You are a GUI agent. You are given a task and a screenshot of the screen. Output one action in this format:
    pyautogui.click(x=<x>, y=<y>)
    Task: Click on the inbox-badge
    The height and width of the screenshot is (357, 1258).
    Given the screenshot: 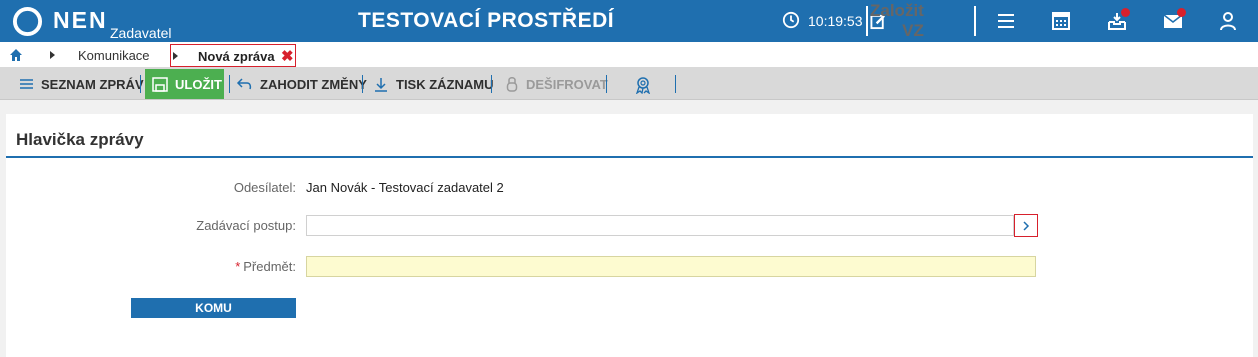 What is the action you would take?
    pyautogui.click(x=1125, y=12)
    